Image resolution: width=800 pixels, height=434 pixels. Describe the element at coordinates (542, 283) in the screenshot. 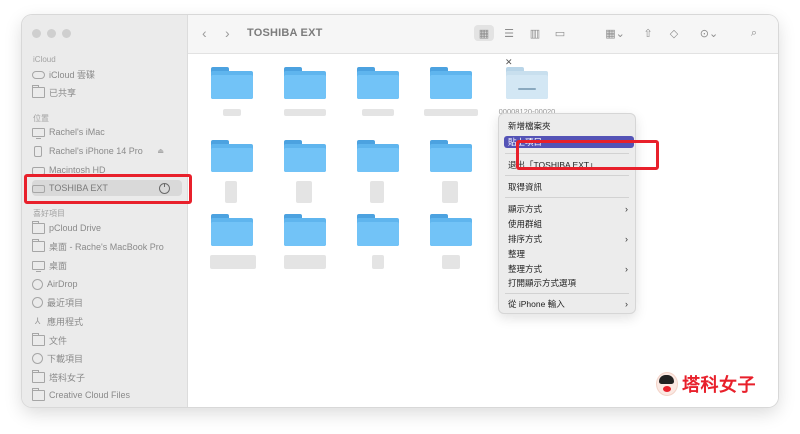

I see `menu-item-label: 打開顯示方式選項` at that location.